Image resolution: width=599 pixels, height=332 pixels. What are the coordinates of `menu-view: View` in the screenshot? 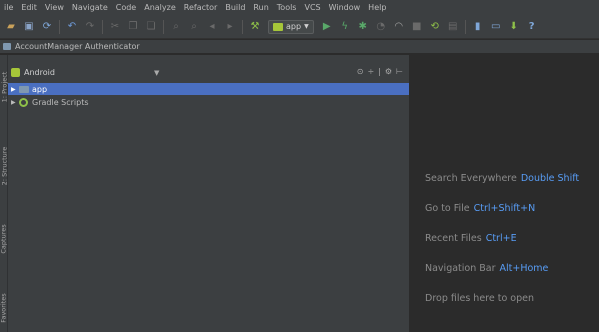 It's located at (54, 7).